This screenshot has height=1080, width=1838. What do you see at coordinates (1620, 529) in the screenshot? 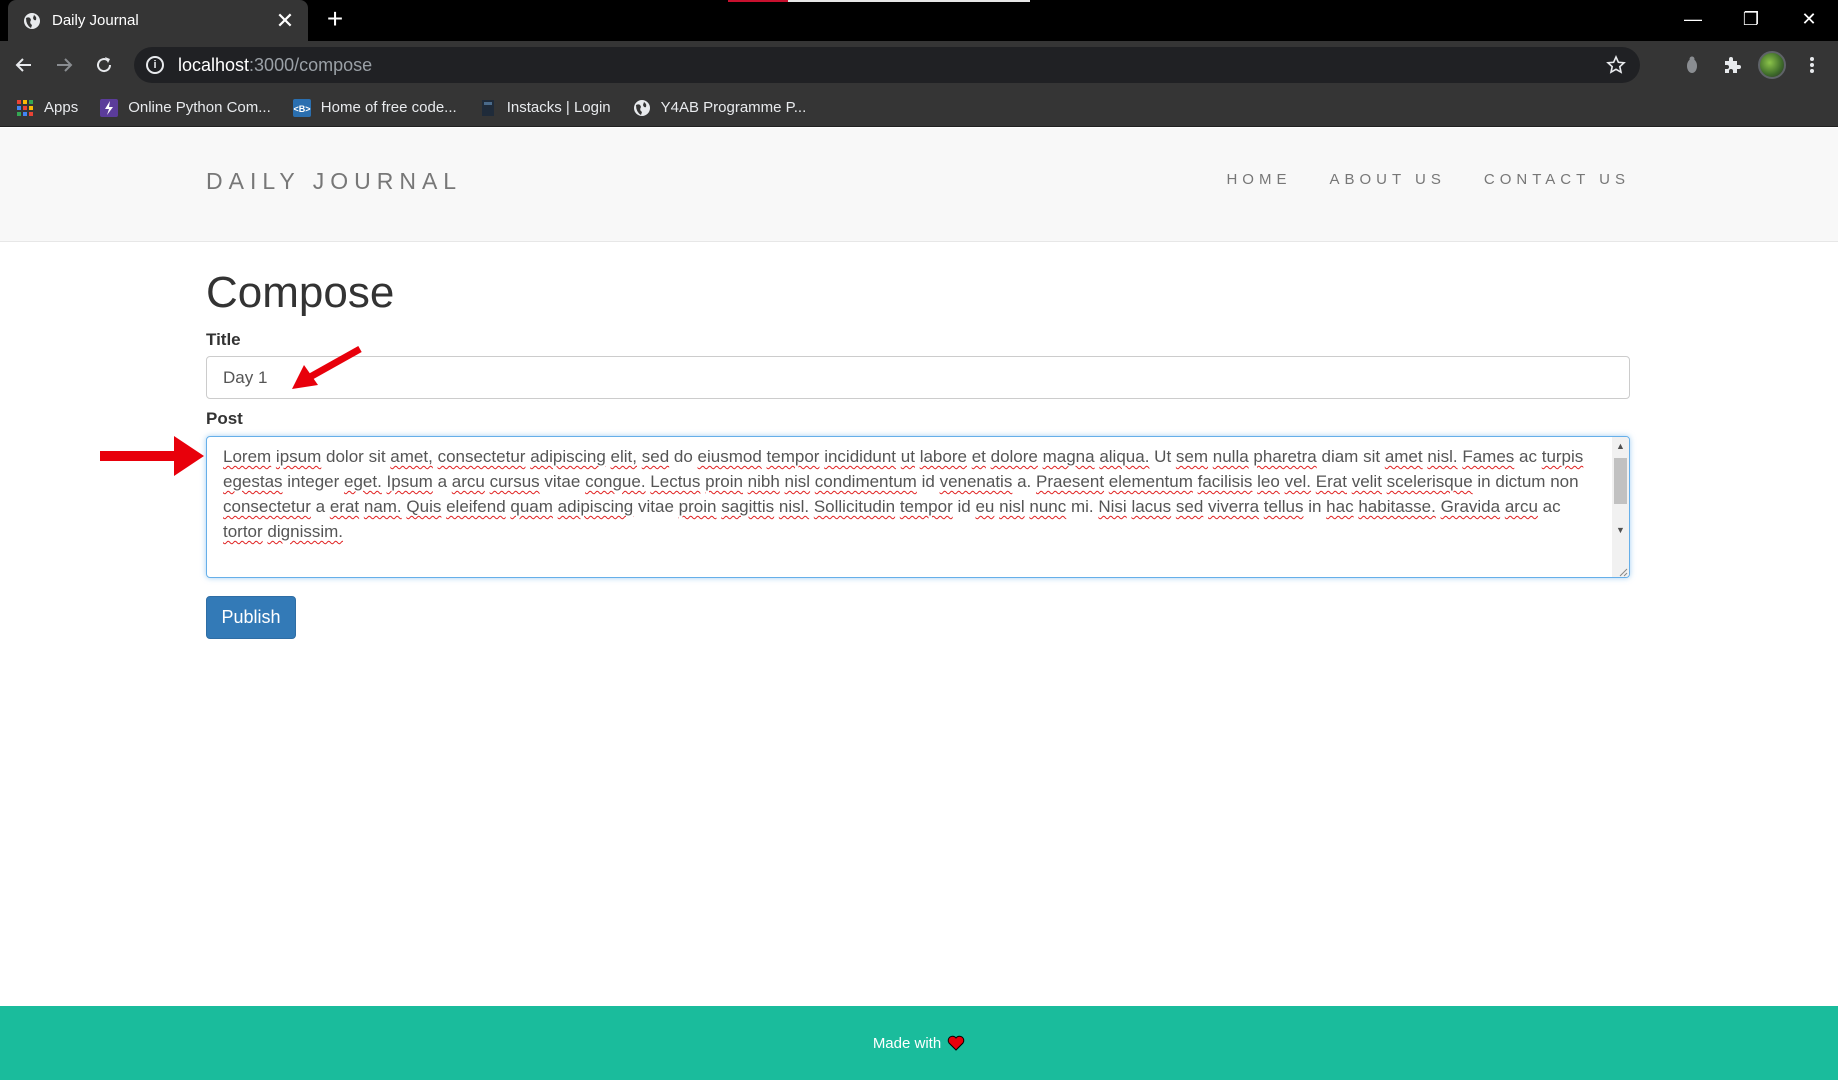
I see `scroll-down-icon: ▼` at bounding box center [1620, 529].